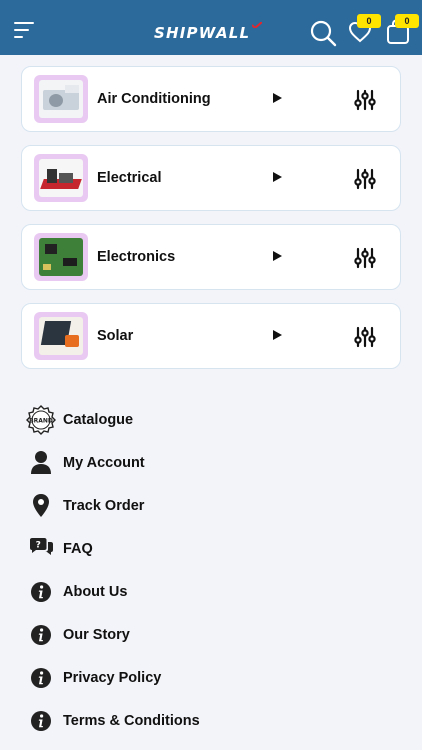 The image size is (422, 750). What do you see at coordinates (41, 505) in the screenshot?
I see `location-pin-icon` at bounding box center [41, 505].